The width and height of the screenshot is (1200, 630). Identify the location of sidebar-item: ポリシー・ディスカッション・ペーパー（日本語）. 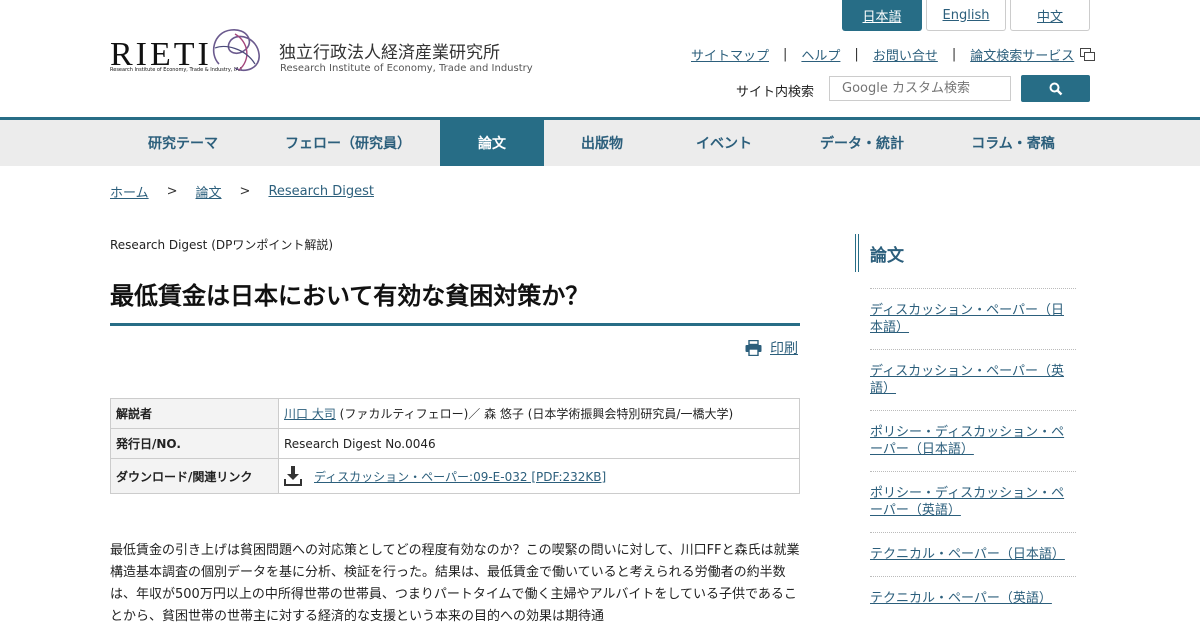
(973, 440).